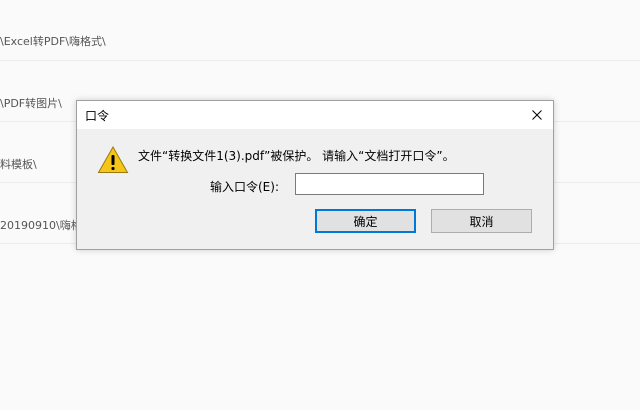 The height and width of the screenshot is (410, 640). What do you see at coordinates (31, 103) in the screenshot?
I see `folder-path: \PDF转图片\` at bounding box center [31, 103].